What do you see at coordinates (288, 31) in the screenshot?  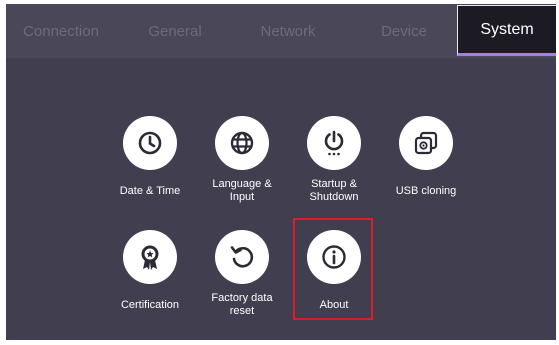 I see `tab-network: Network` at bounding box center [288, 31].